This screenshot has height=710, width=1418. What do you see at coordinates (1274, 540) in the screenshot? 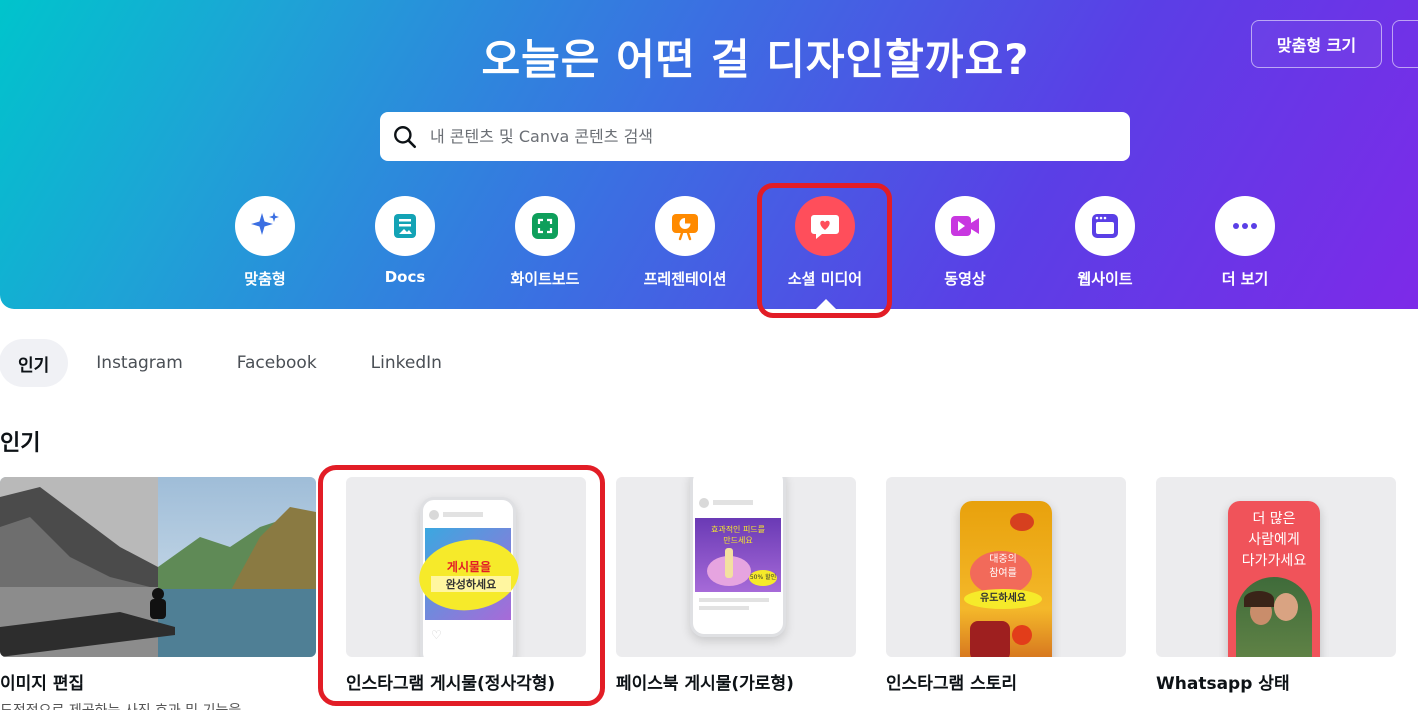
I see `overlay-text: 더 많은 사람에게 다가가세요` at bounding box center [1274, 540].